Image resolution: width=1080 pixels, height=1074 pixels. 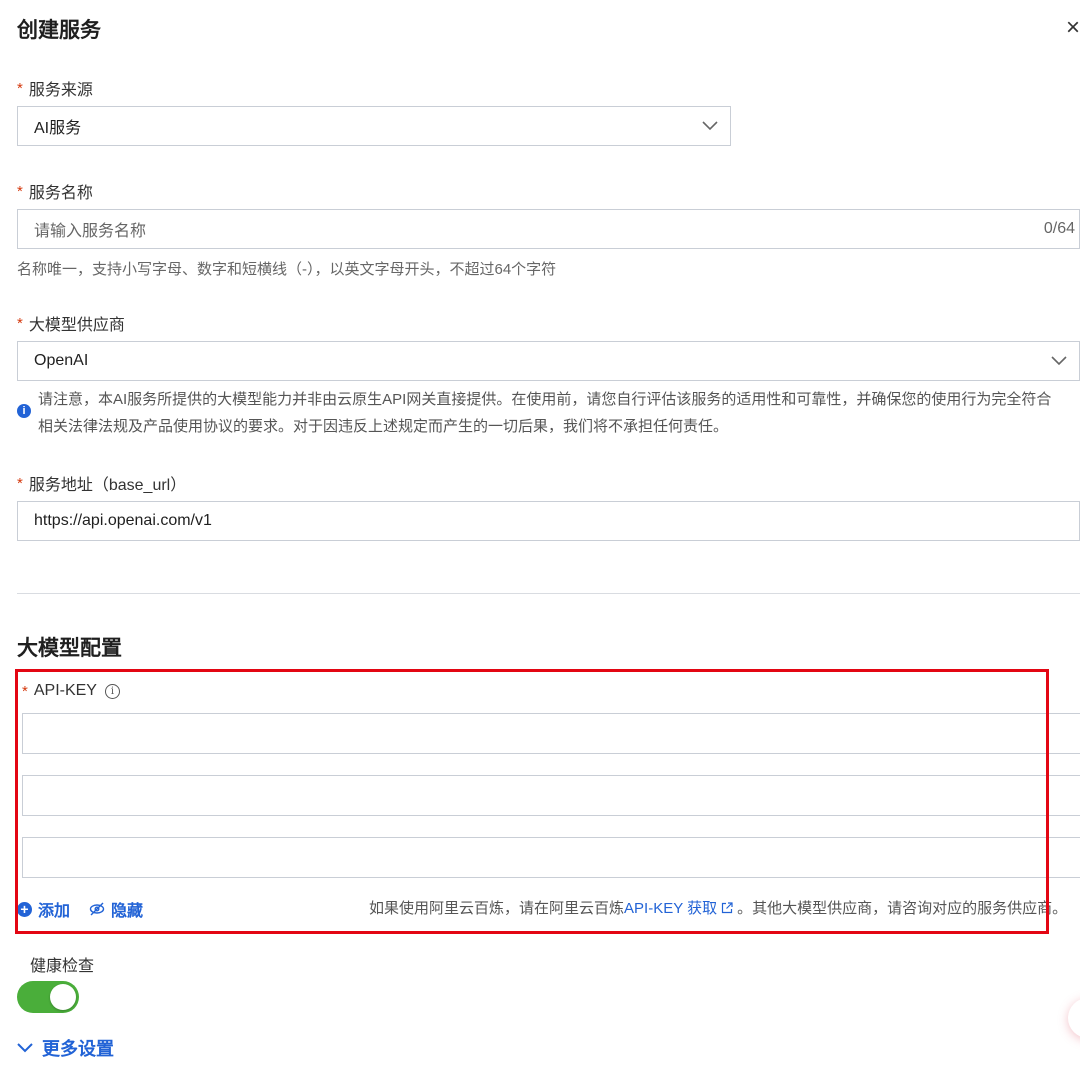 I want to click on api-key-get-link: API-KEY 获取, so click(x=670, y=908).